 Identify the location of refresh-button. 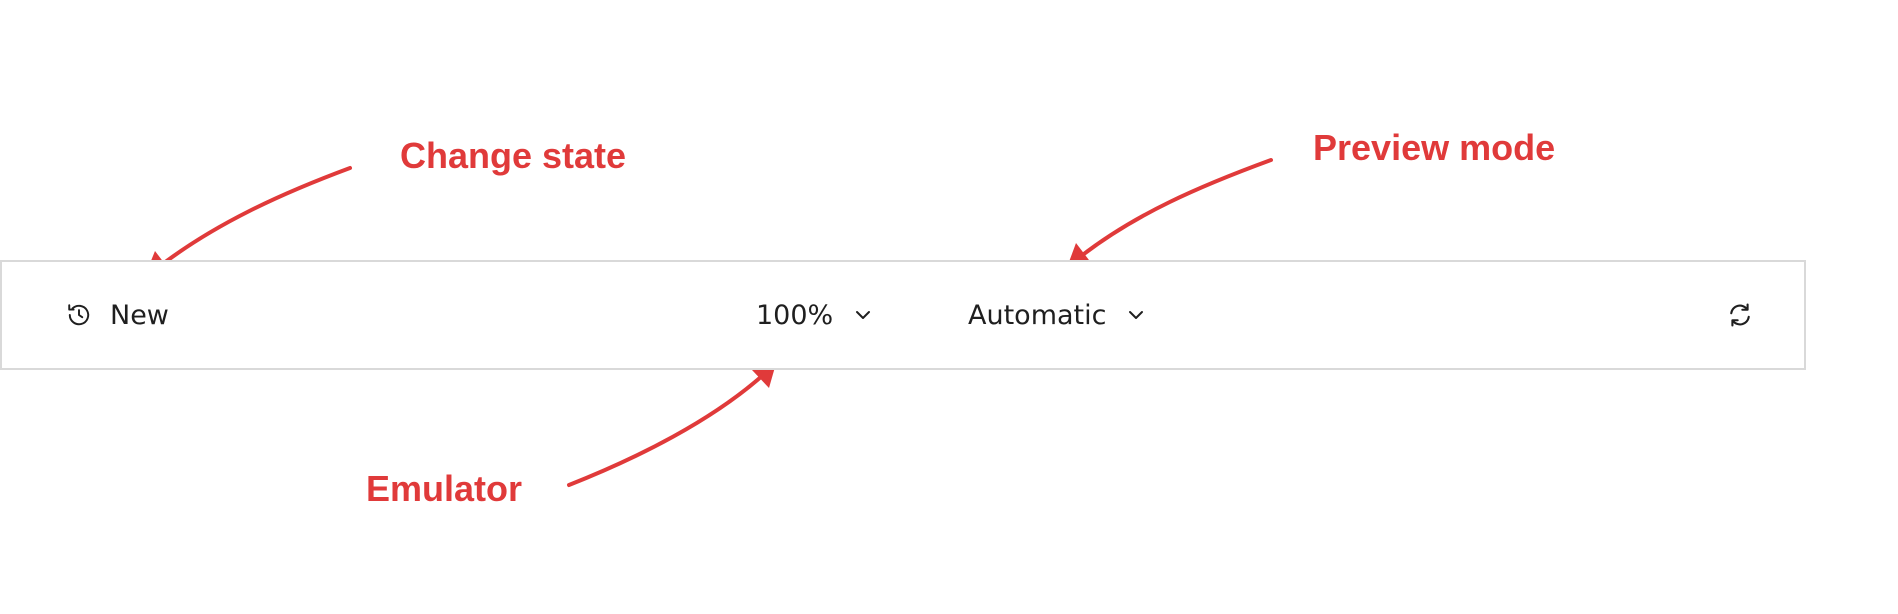
(1740, 315).